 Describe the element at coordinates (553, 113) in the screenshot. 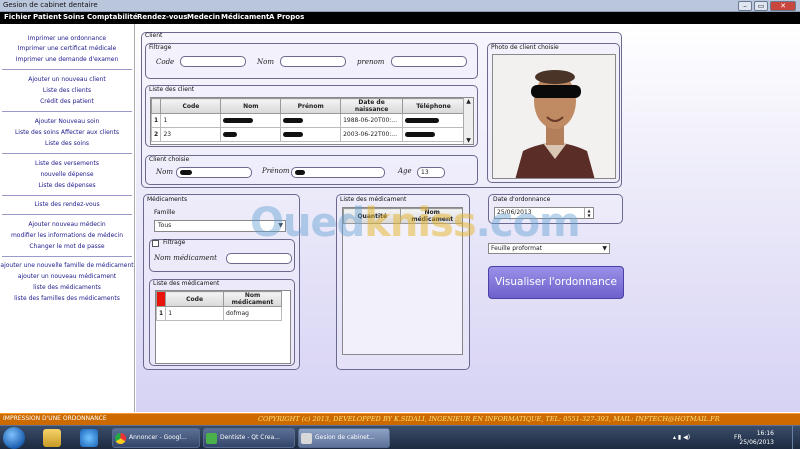

I see `photo-group: Photo de client choisie` at that location.